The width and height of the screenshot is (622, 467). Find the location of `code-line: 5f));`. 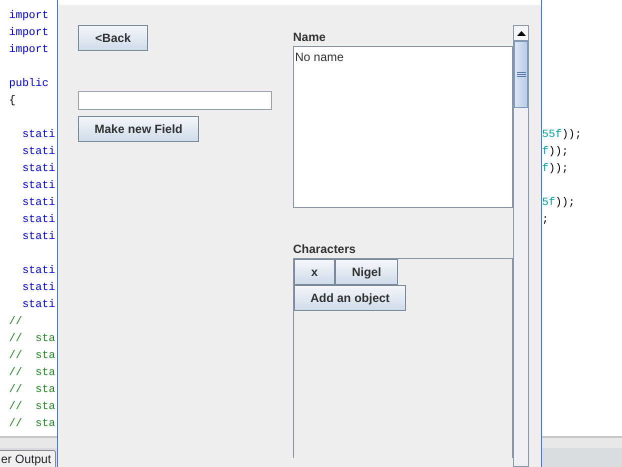

code-line: 5f)); is located at coordinates (559, 203).